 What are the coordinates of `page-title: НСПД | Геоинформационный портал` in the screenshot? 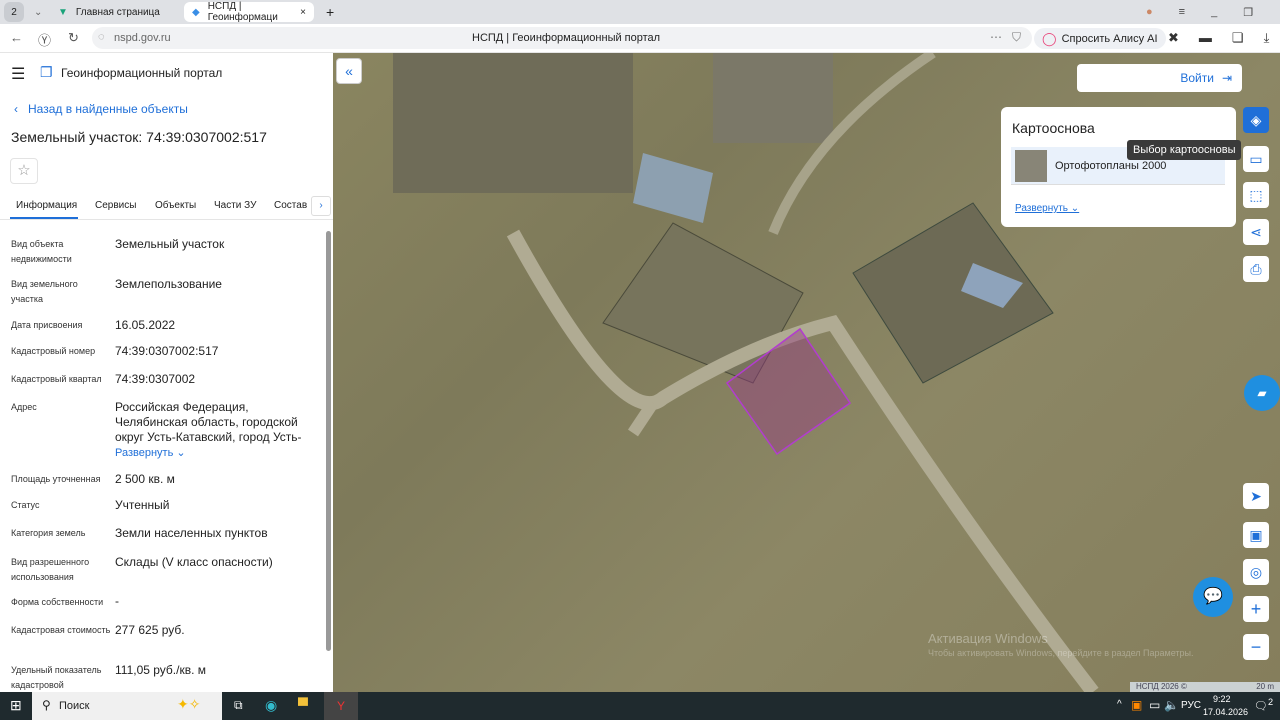 It's located at (566, 38).